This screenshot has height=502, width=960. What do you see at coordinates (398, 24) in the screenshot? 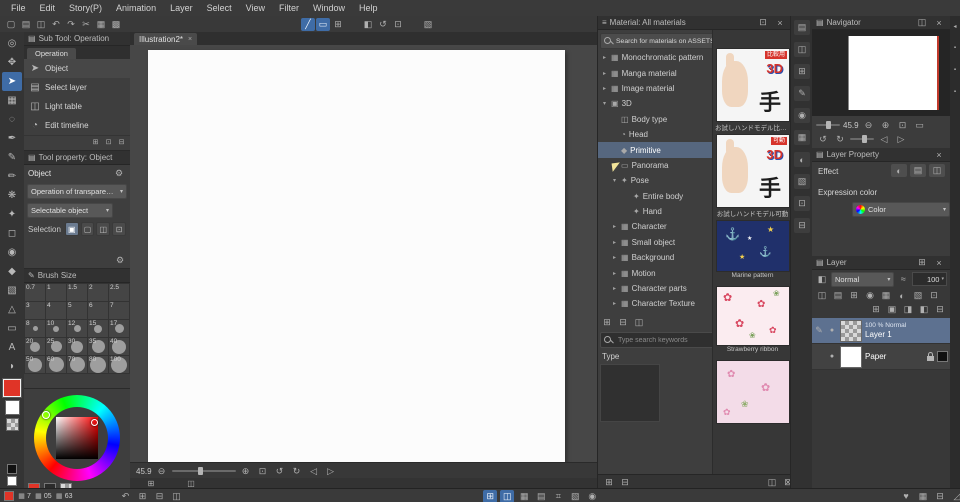
I see `reset-view-icon` at bounding box center [398, 24].